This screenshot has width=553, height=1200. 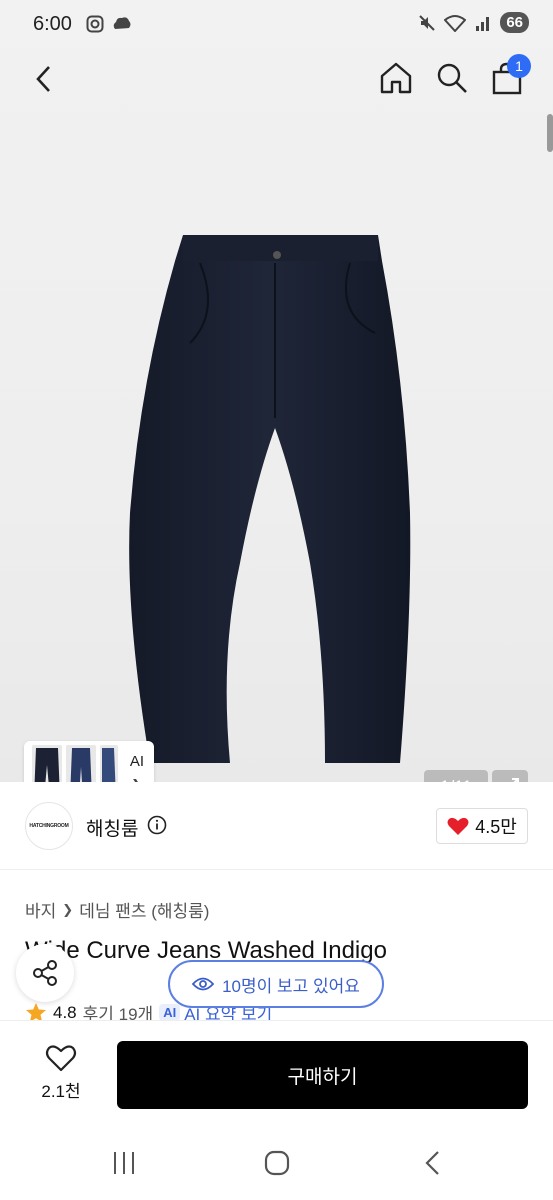 I want to click on wifi-icon, so click(x=455, y=23).